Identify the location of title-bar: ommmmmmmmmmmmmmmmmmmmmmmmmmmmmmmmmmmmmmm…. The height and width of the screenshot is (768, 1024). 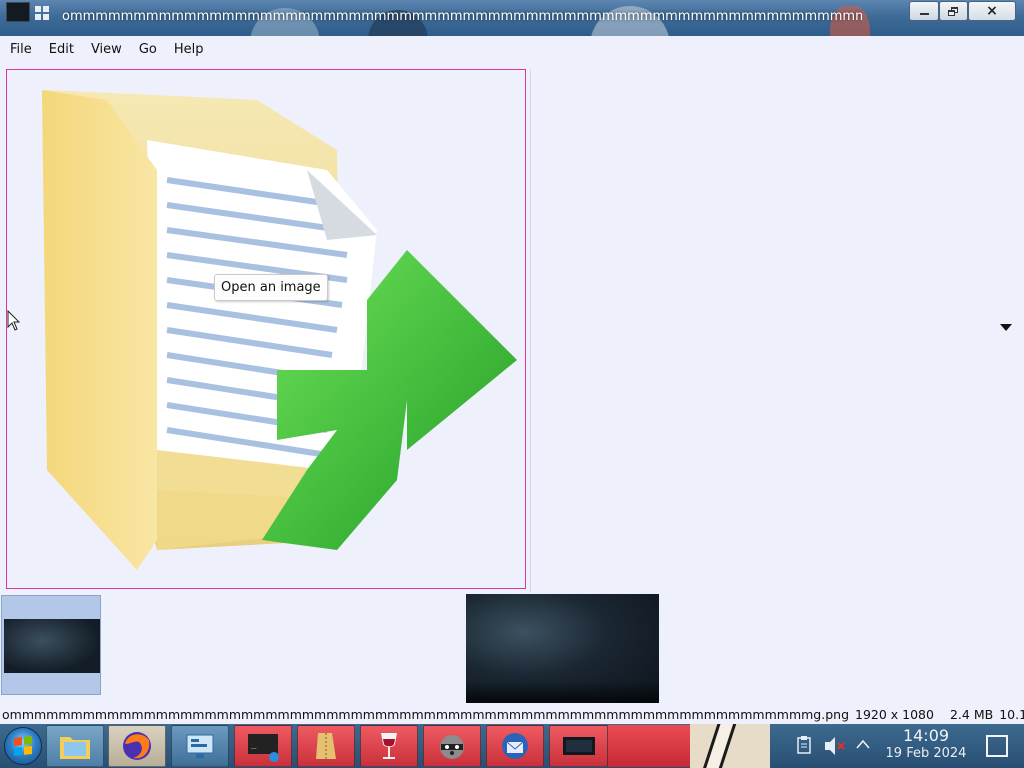
(512, 18).